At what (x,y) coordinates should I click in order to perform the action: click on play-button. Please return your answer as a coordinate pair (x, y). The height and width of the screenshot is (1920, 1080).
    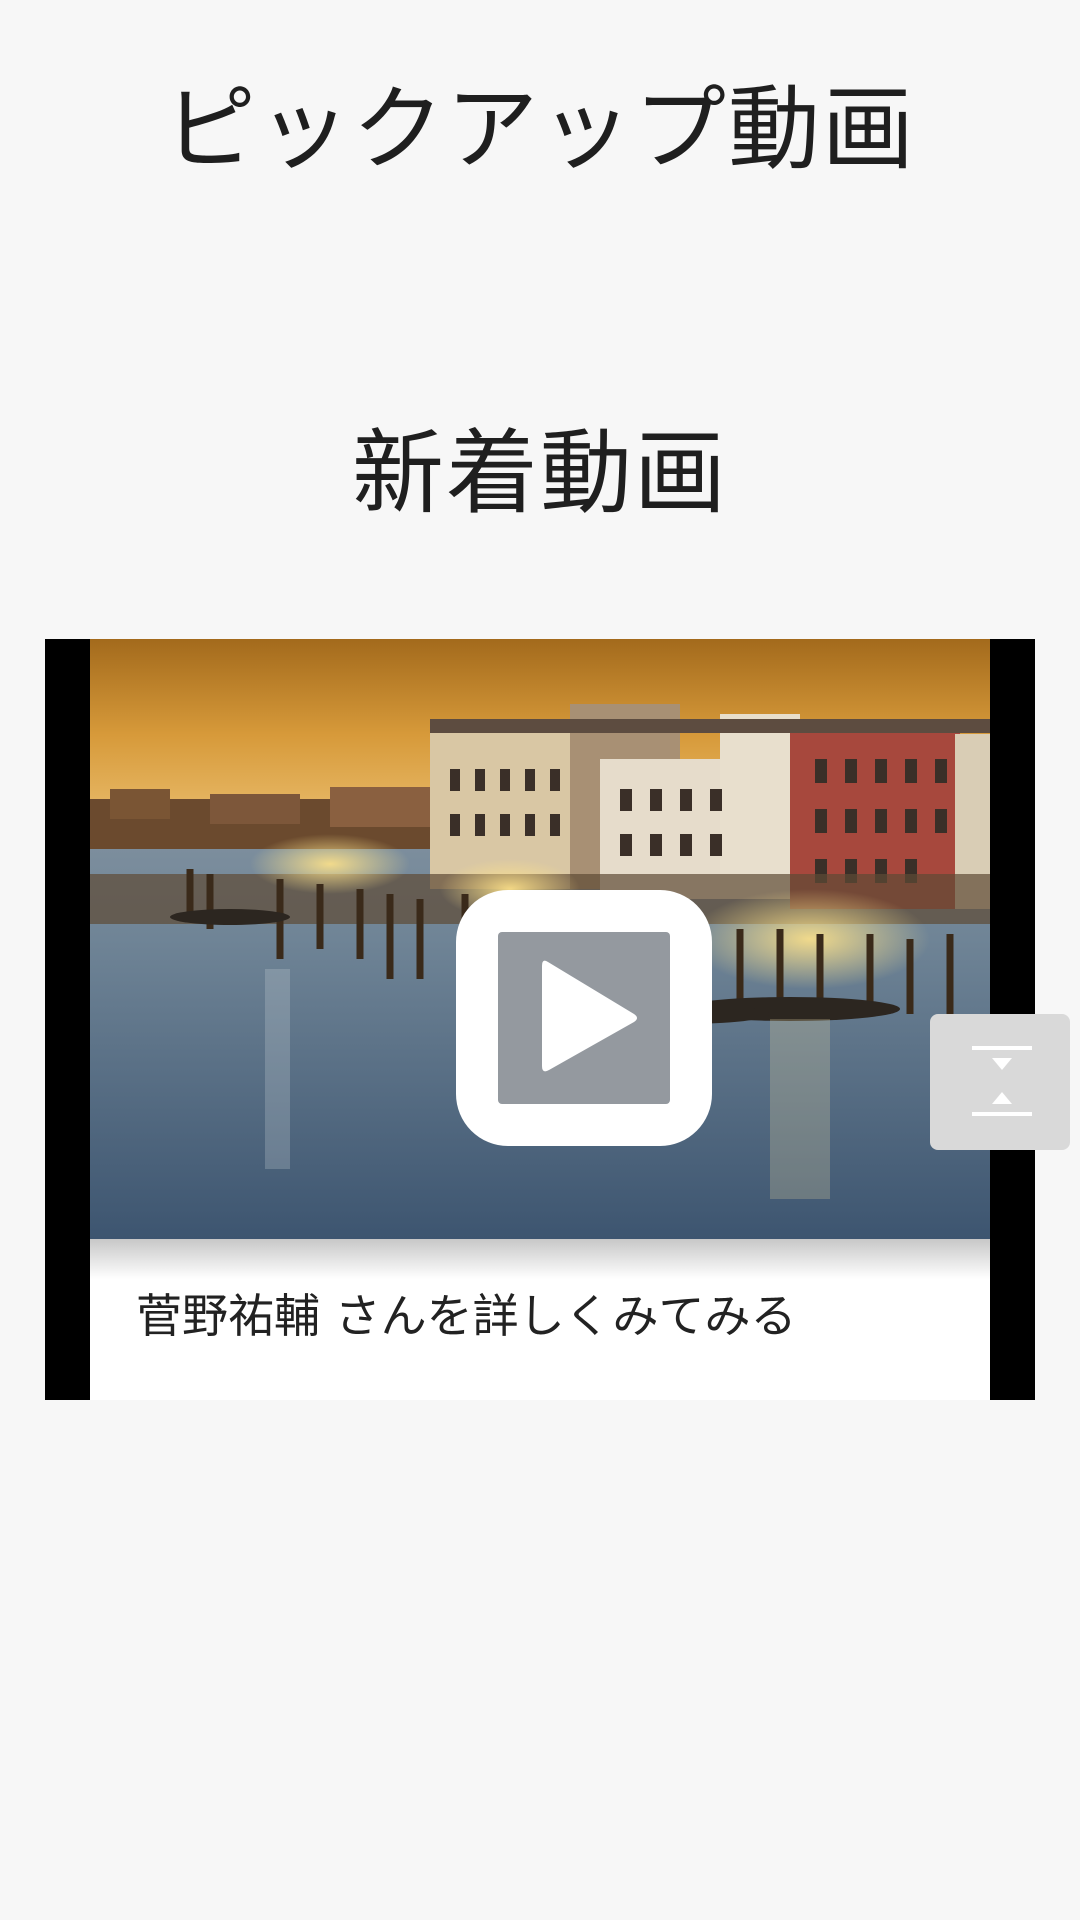
    Looking at the image, I should click on (584, 1018).